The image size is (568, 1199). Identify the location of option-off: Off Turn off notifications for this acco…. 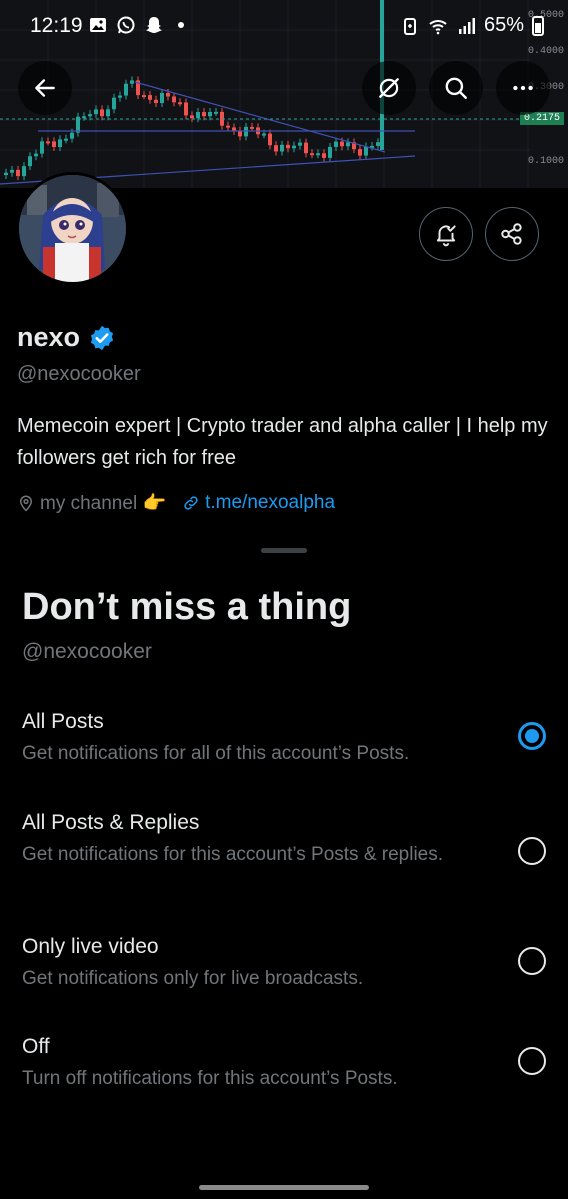
(284, 1080).